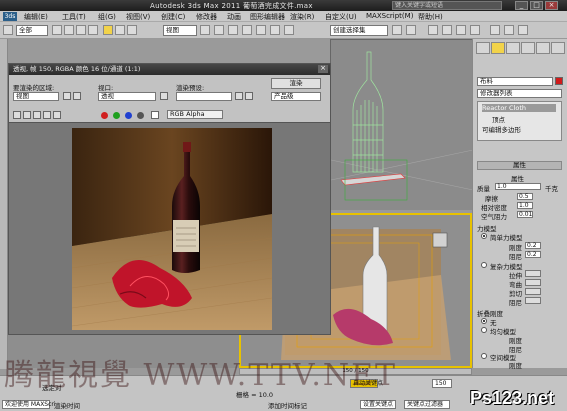  I want to click on hierarchy-tab-icon, so click(513, 48).